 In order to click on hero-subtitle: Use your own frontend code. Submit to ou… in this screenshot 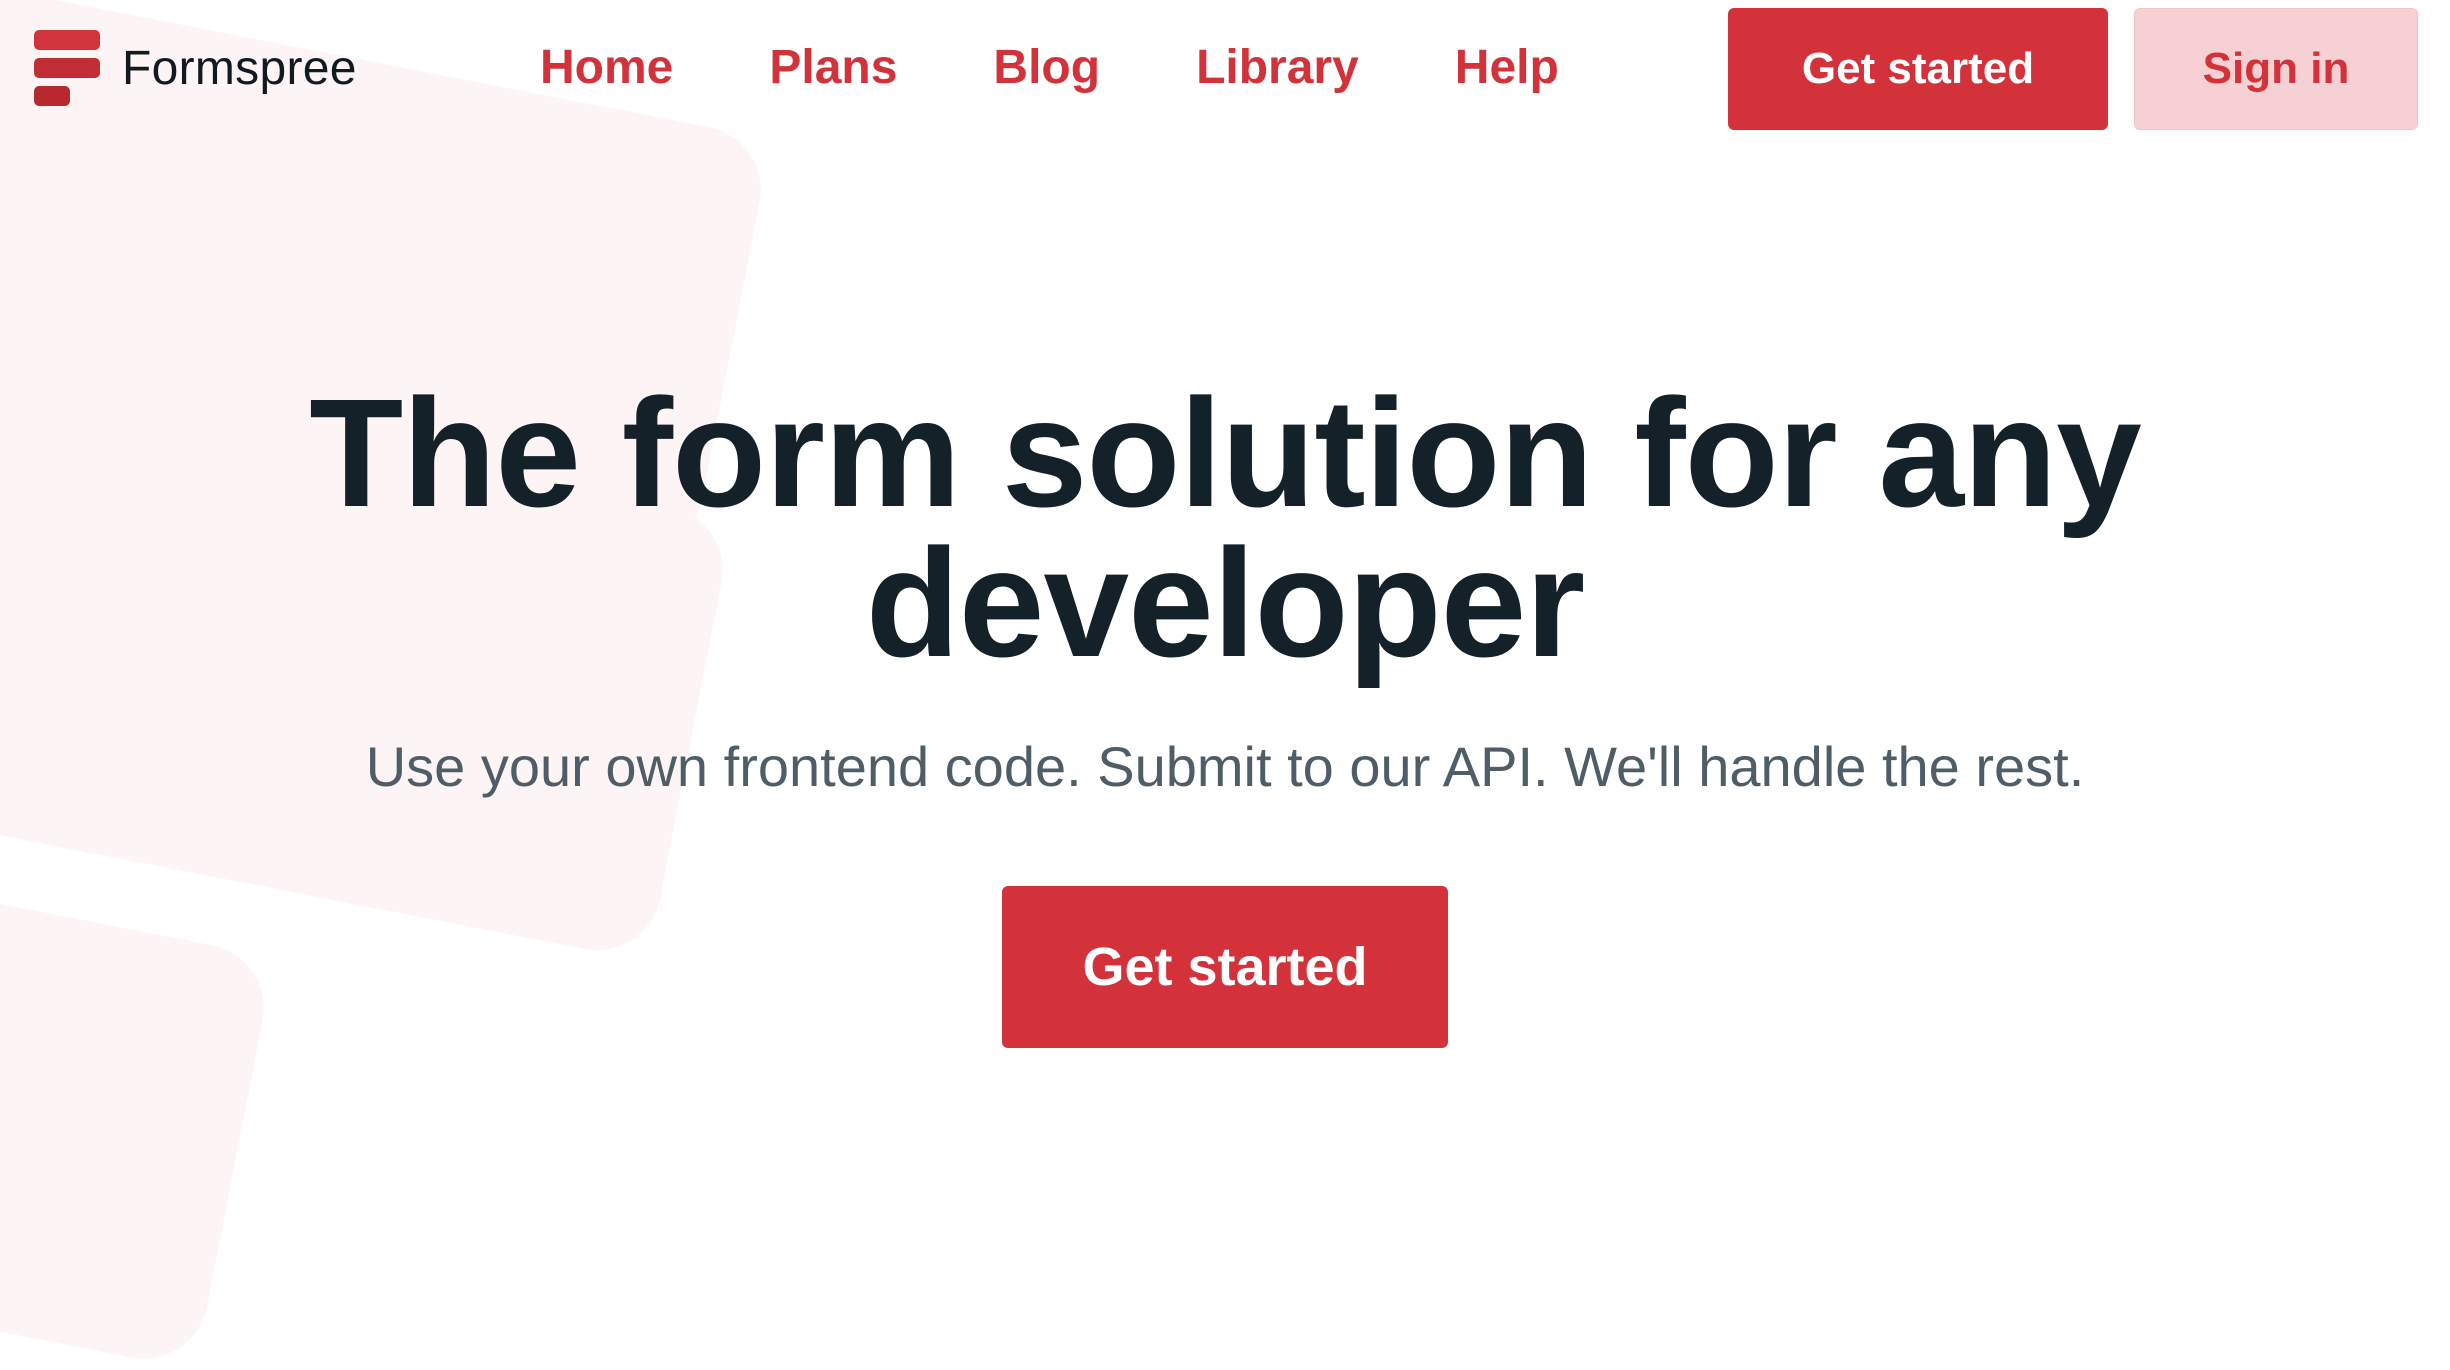, I will do `click(1225, 766)`.